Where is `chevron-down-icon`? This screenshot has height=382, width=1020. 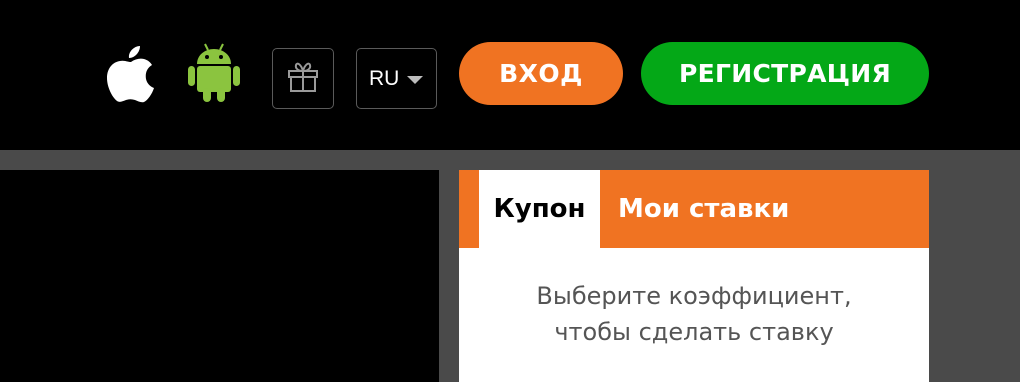
chevron-down-icon is located at coordinates (415, 79).